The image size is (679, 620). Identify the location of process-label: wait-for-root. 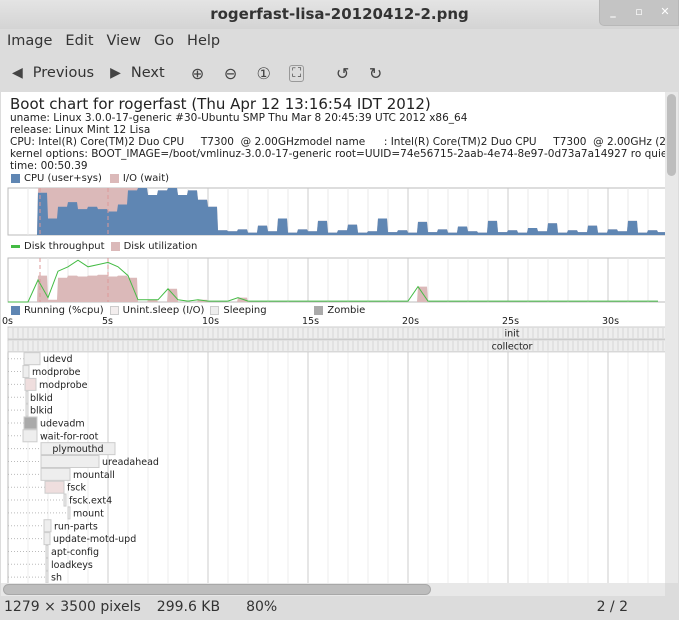
(69, 436).